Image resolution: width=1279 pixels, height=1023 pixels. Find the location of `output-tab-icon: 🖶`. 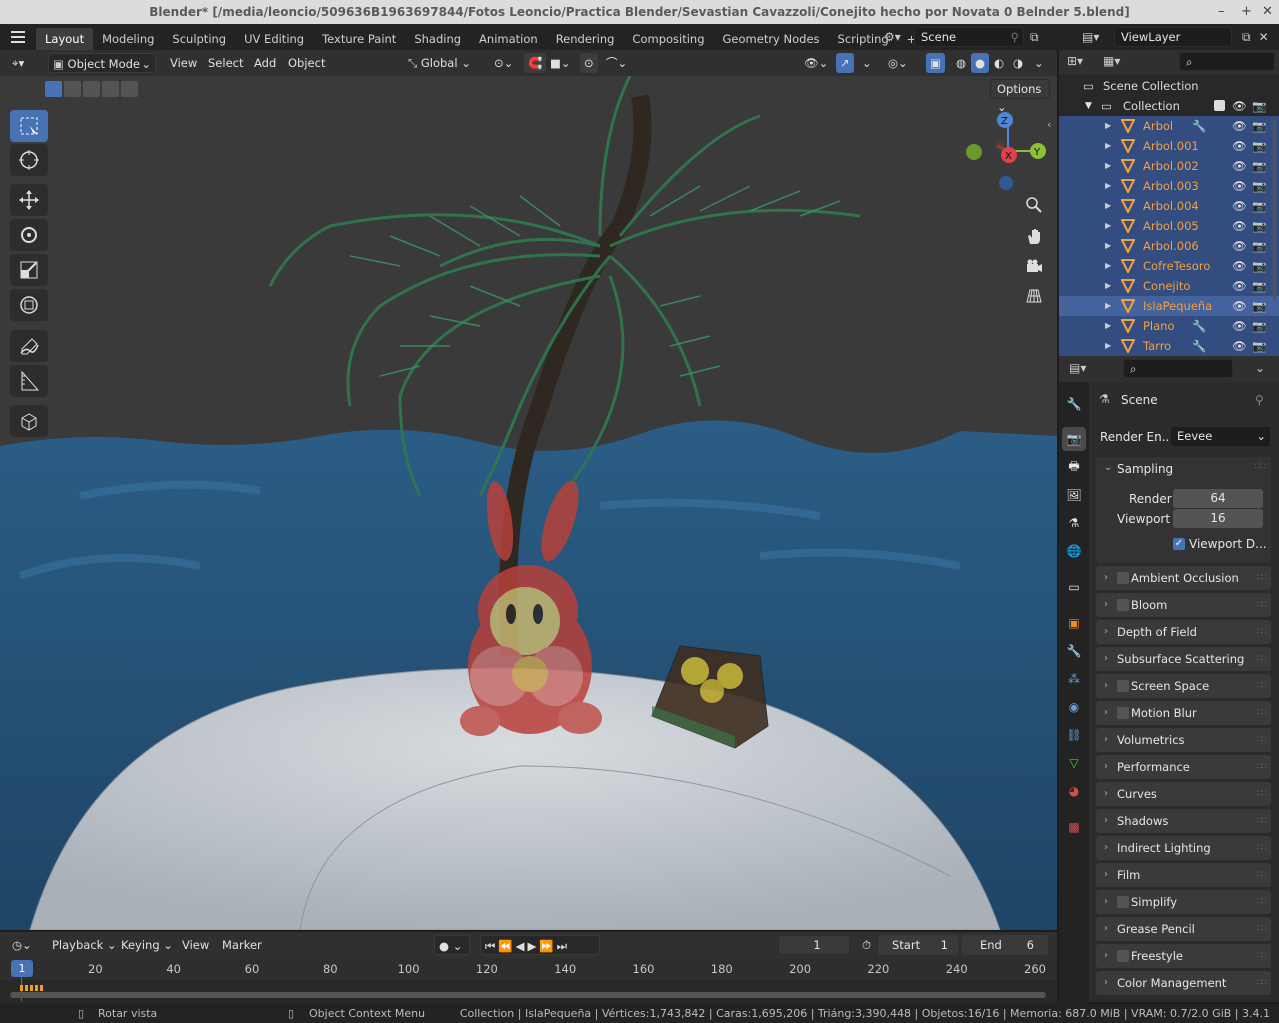

output-tab-icon: 🖶 is located at coordinates (1074, 467).